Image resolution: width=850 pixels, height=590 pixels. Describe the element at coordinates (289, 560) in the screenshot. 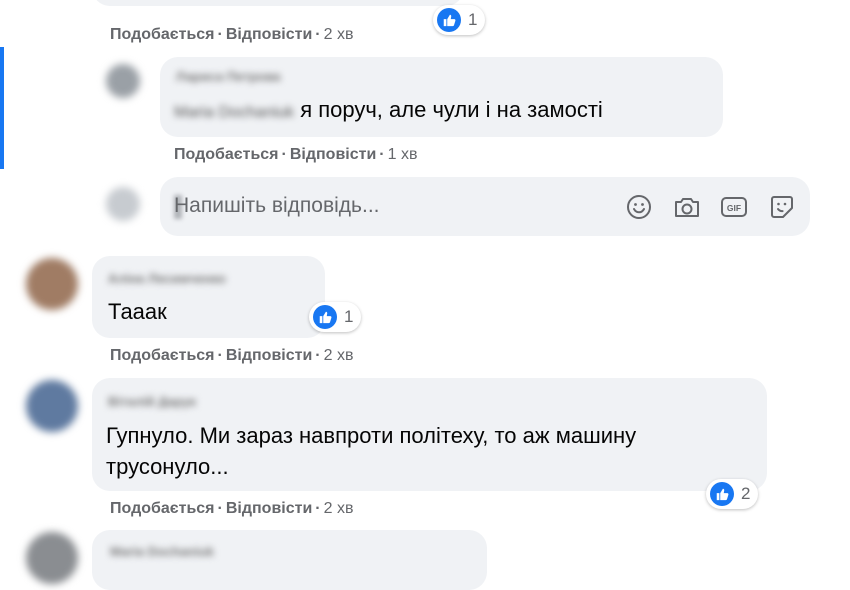

I see `comment-bubble: Maria Dochaniuk` at that location.